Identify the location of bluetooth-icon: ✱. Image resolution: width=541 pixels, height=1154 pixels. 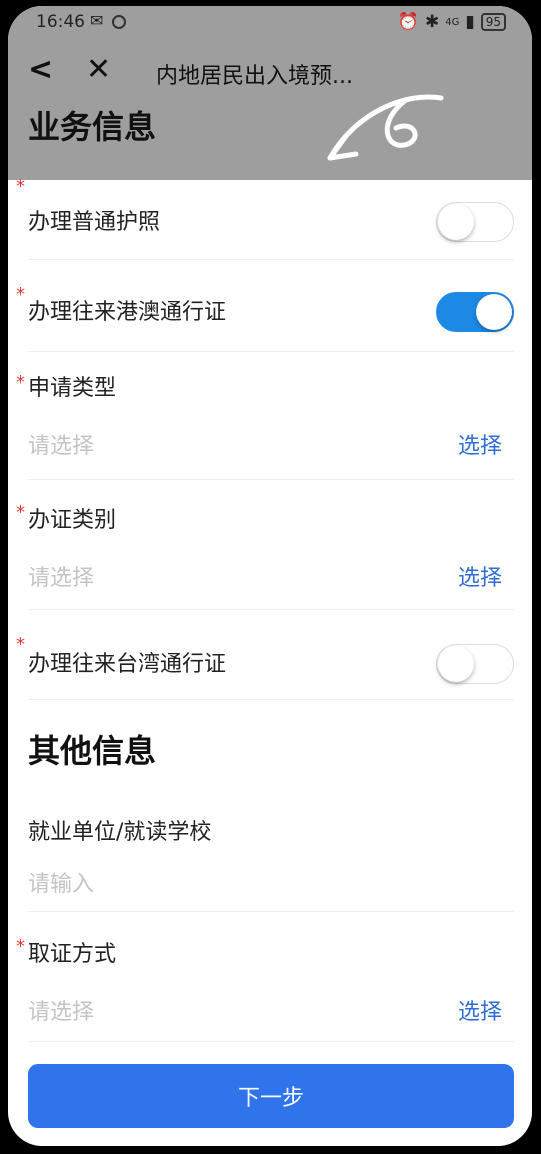
(432, 22).